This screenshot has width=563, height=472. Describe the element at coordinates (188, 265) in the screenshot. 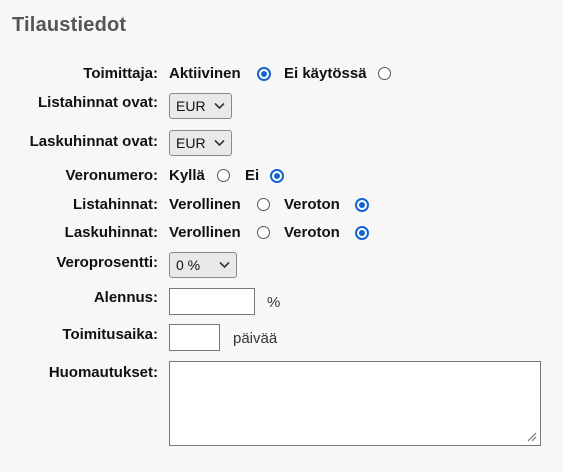

I see `tax-percent-value: 0 %` at that location.